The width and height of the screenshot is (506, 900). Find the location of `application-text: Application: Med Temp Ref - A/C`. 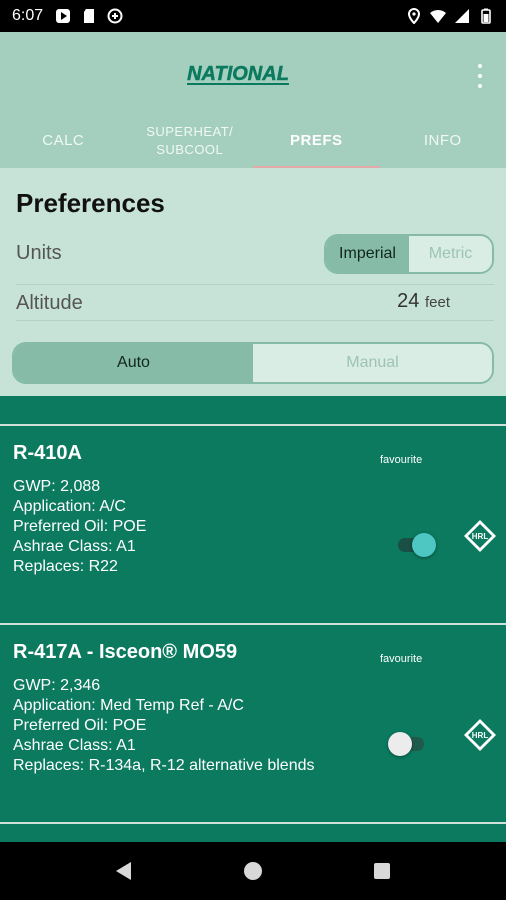

application-text: Application: Med Temp Ref - A/C is located at coordinates (128, 705).